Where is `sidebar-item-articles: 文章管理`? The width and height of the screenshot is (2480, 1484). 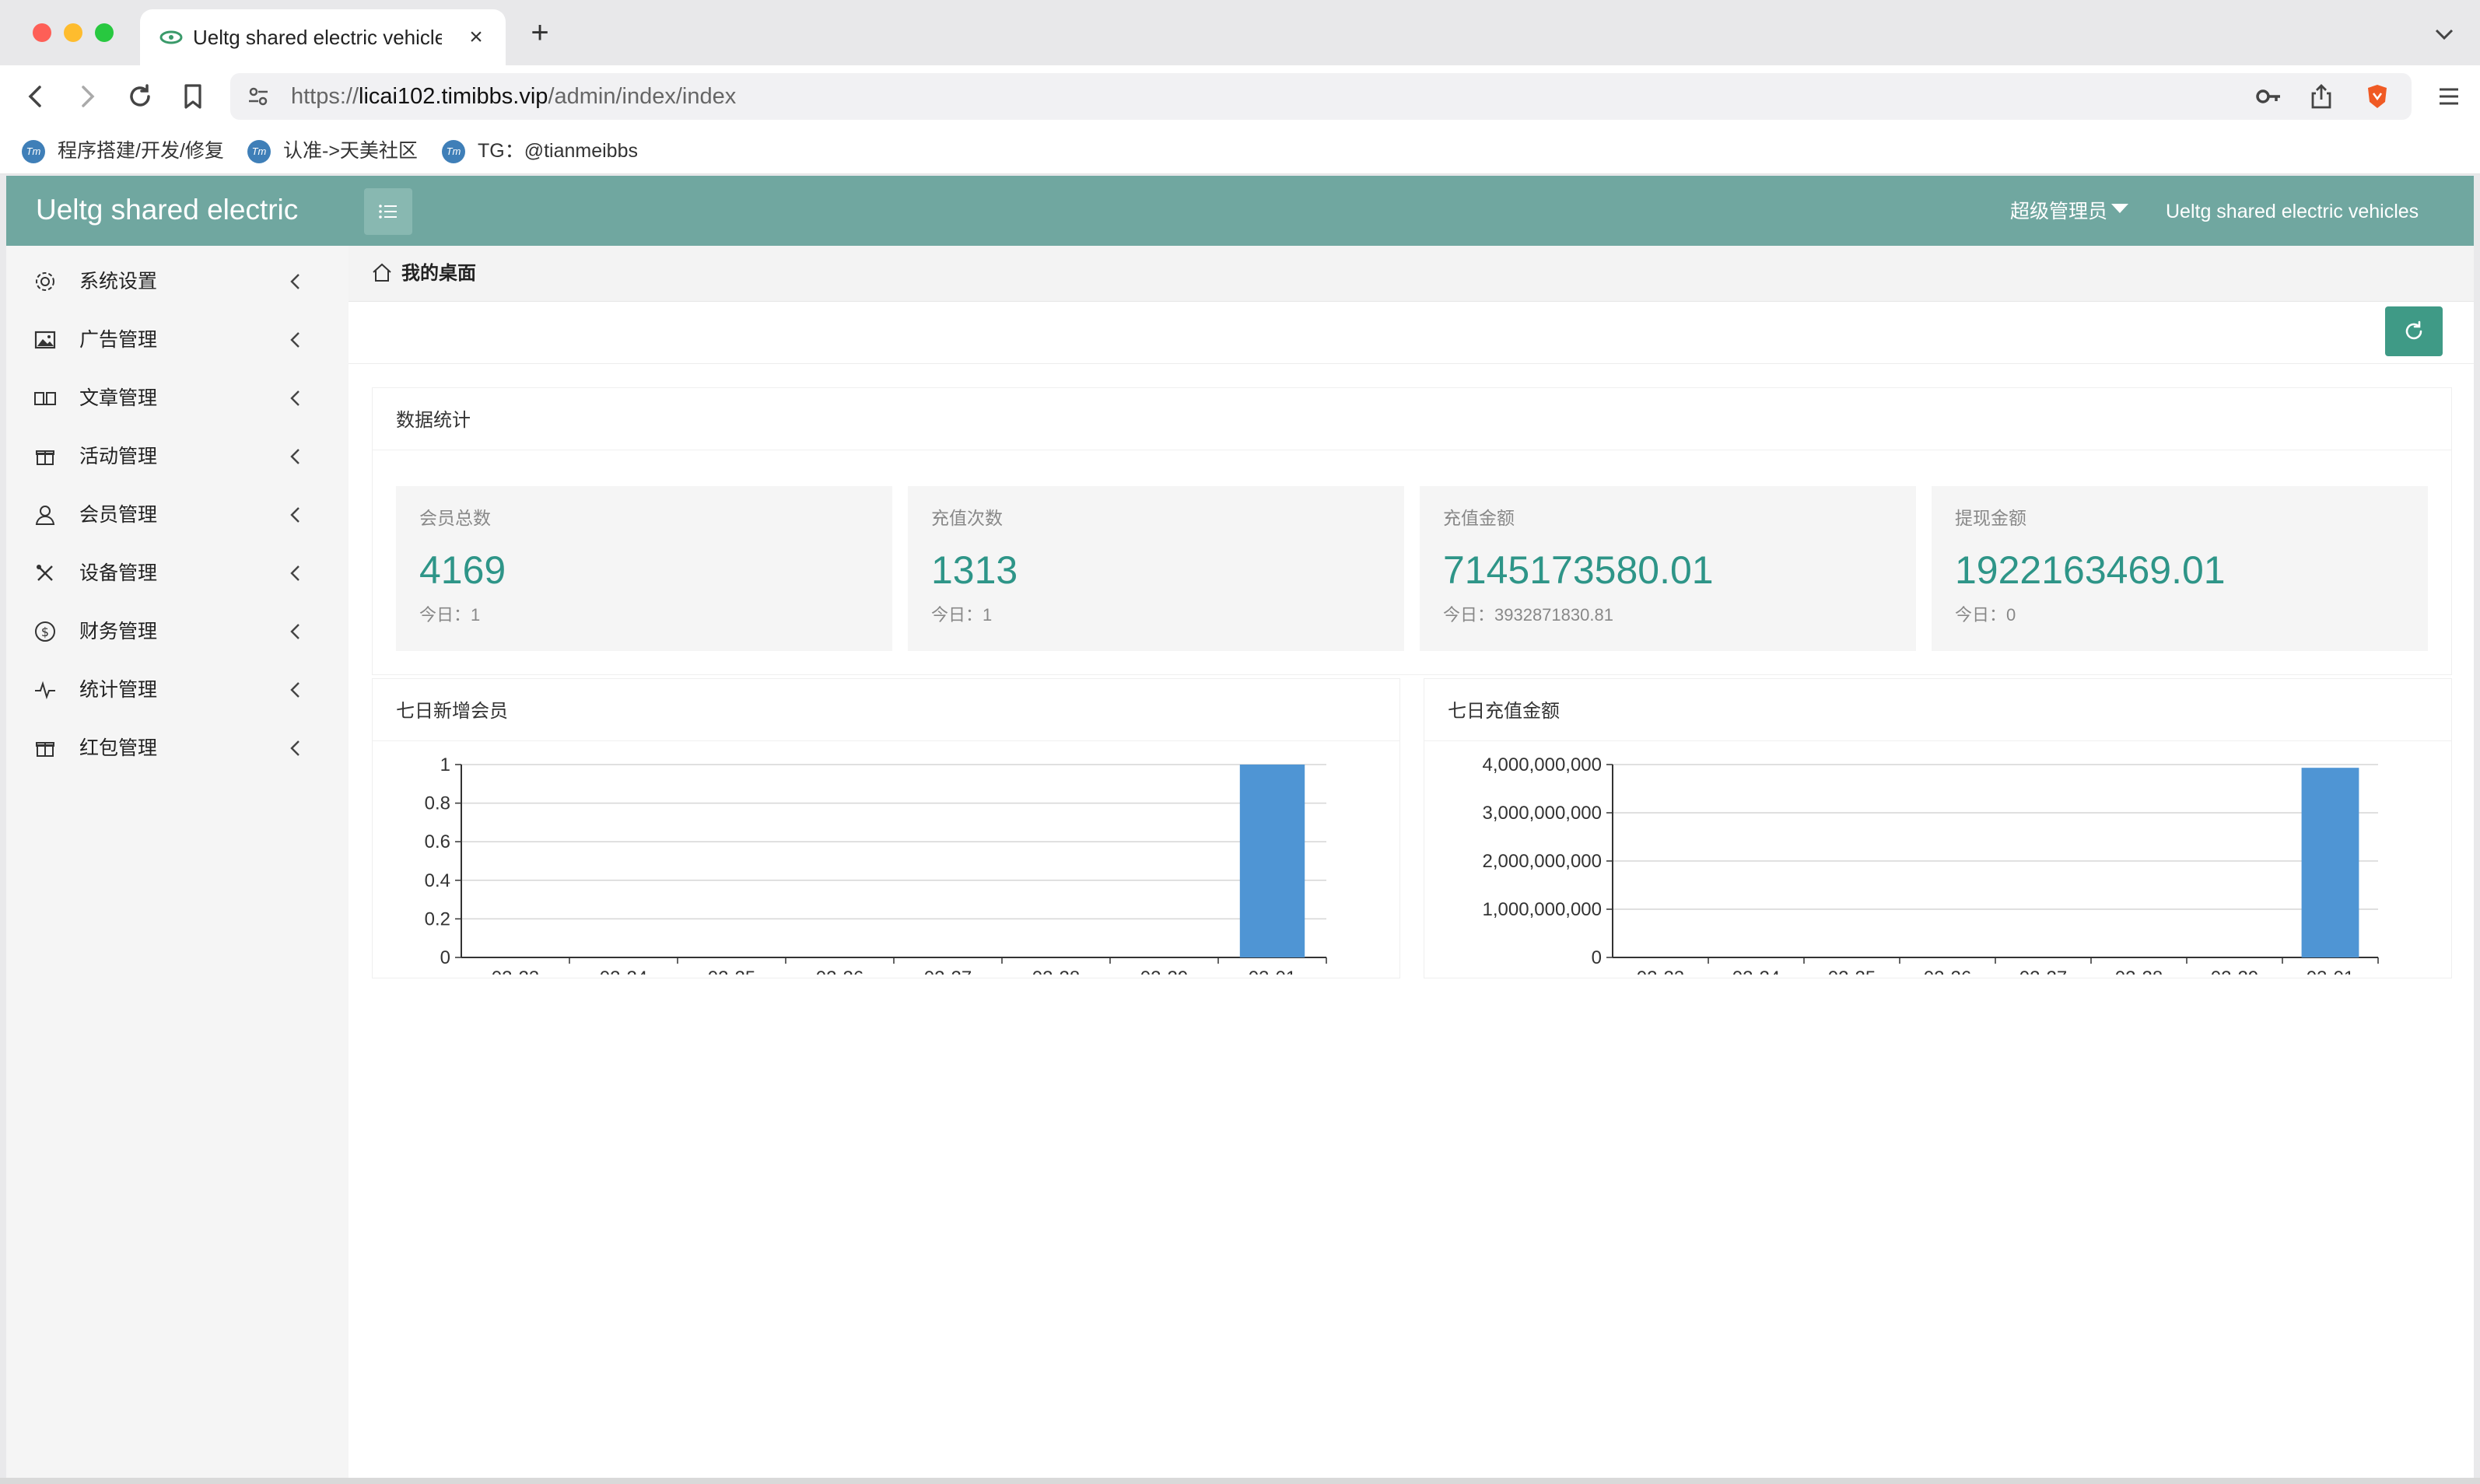 sidebar-item-articles: 文章管理 is located at coordinates (177, 398).